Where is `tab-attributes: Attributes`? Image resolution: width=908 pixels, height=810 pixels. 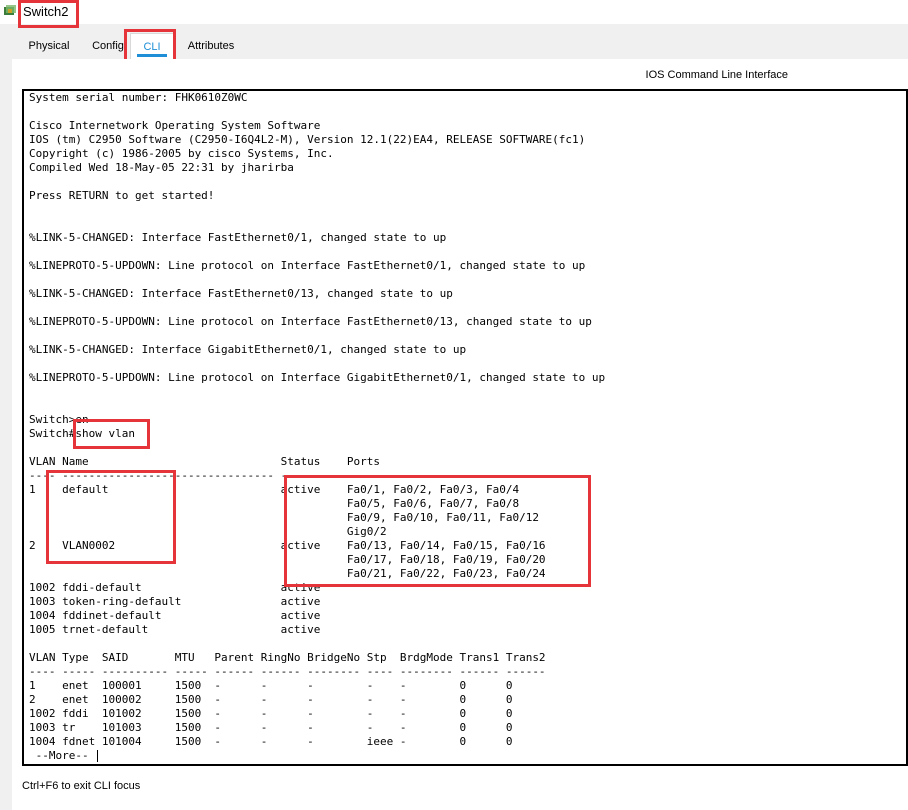
tab-attributes: Attributes is located at coordinates (211, 46).